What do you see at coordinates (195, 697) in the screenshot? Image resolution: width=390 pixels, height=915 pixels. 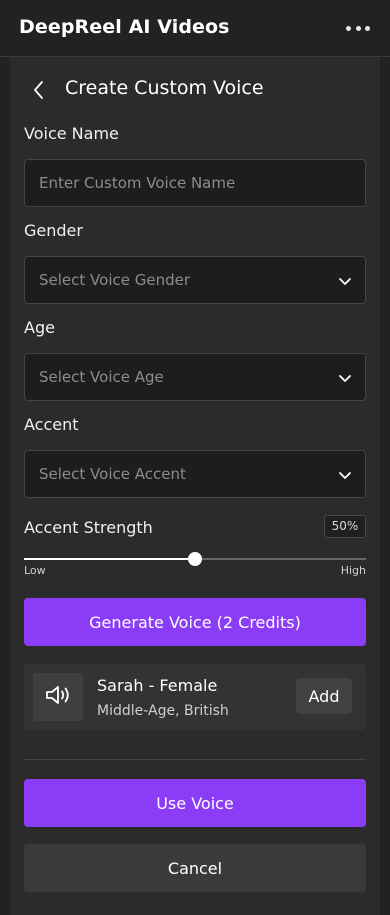 I see `generated-voice-card: Sarah - Female Middle-Age, British Add` at bounding box center [195, 697].